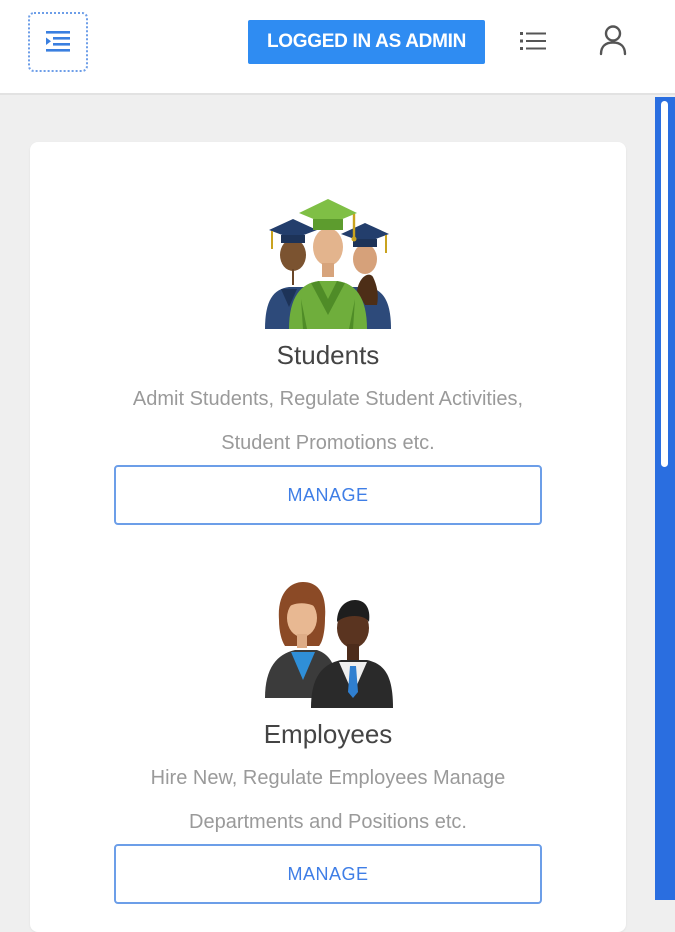 This screenshot has height=932, width=675. Describe the element at coordinates (328, 264) in the screenshot. I see `graduates-icon` at that location.